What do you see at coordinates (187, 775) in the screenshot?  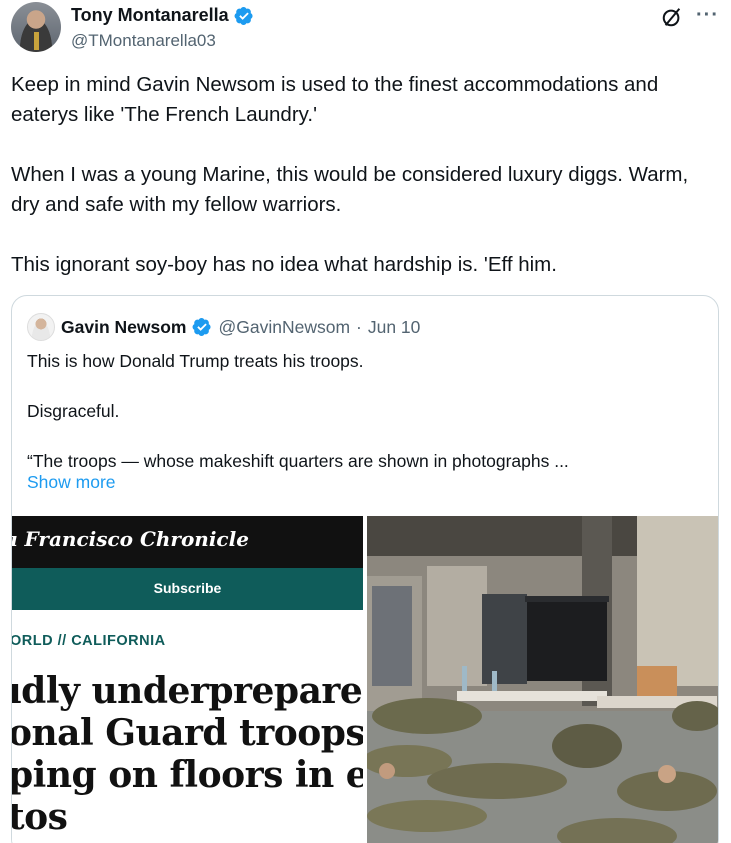 I see `headline-line: ping on floors in exclus` at bounding box center [187, 775].